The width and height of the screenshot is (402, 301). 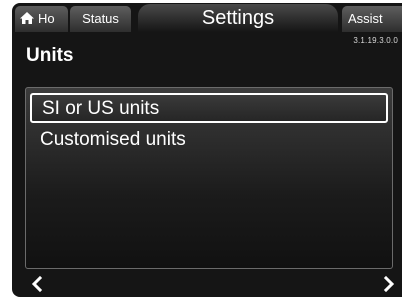 What do you see at coordinates (101, 108) in the screenshot?
I see `list-item-label: SI or US units` at bounding box center [101, 108].